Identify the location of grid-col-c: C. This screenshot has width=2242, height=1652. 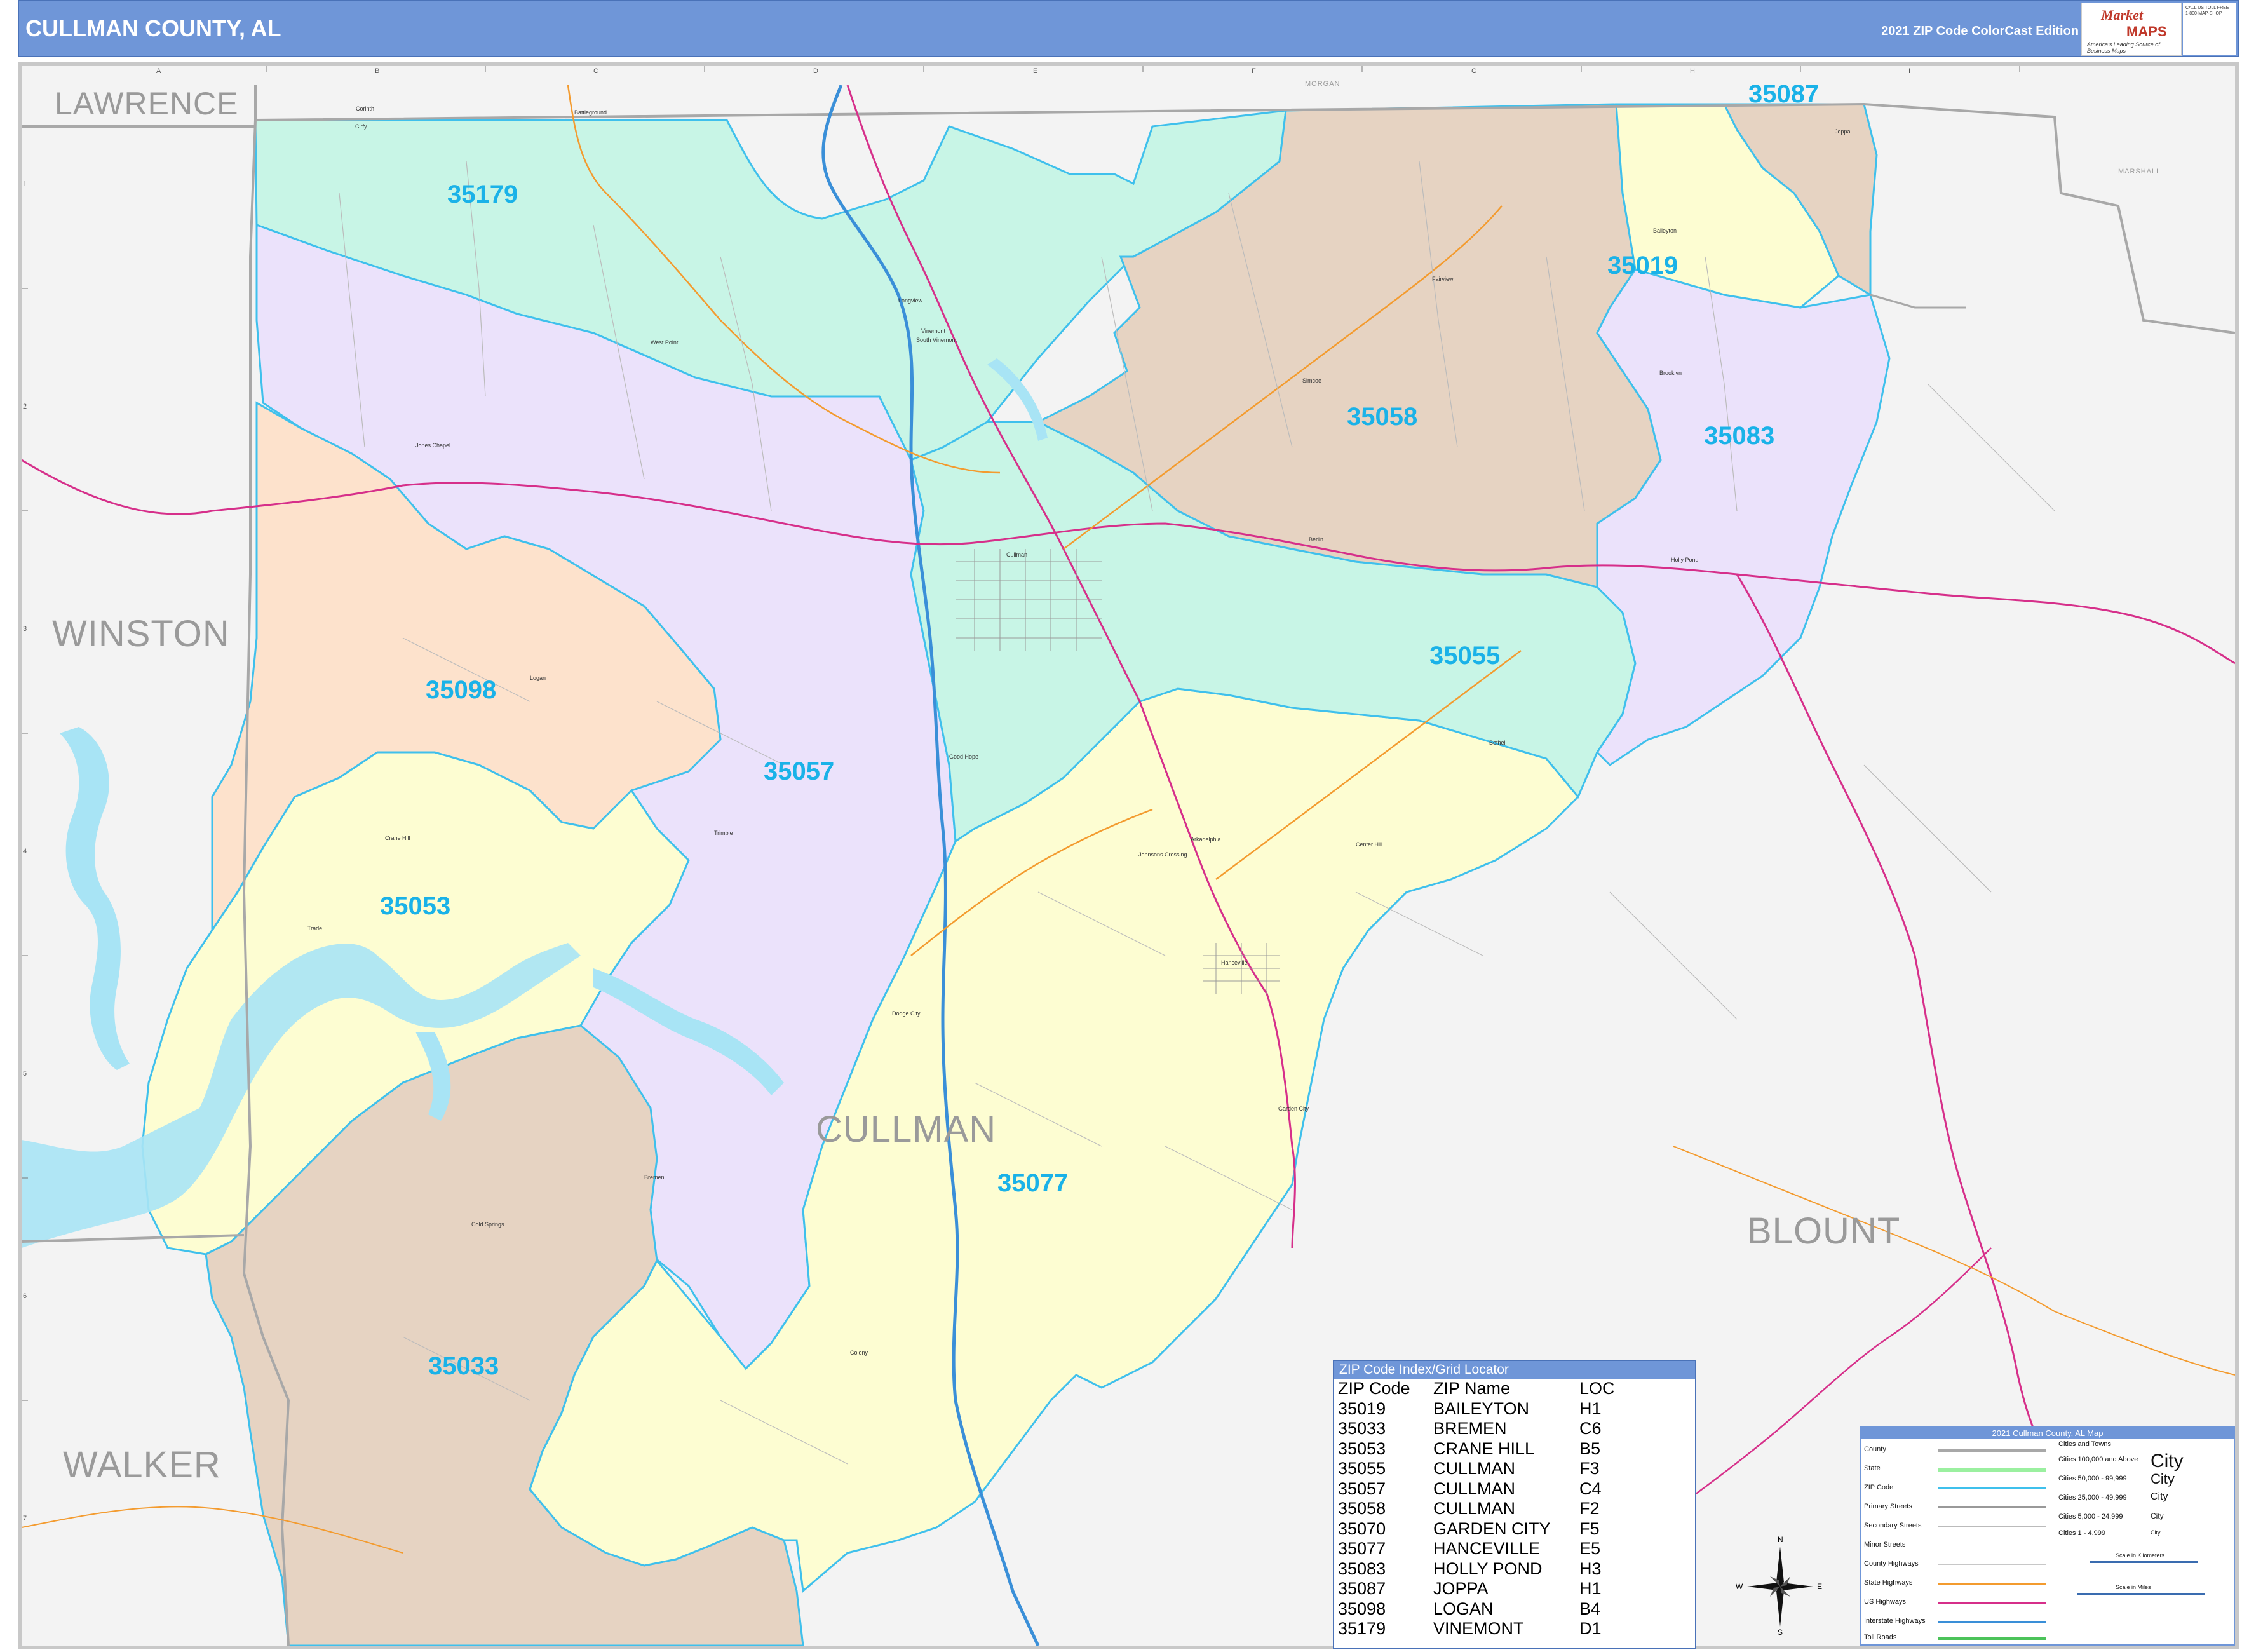
(595, 71).